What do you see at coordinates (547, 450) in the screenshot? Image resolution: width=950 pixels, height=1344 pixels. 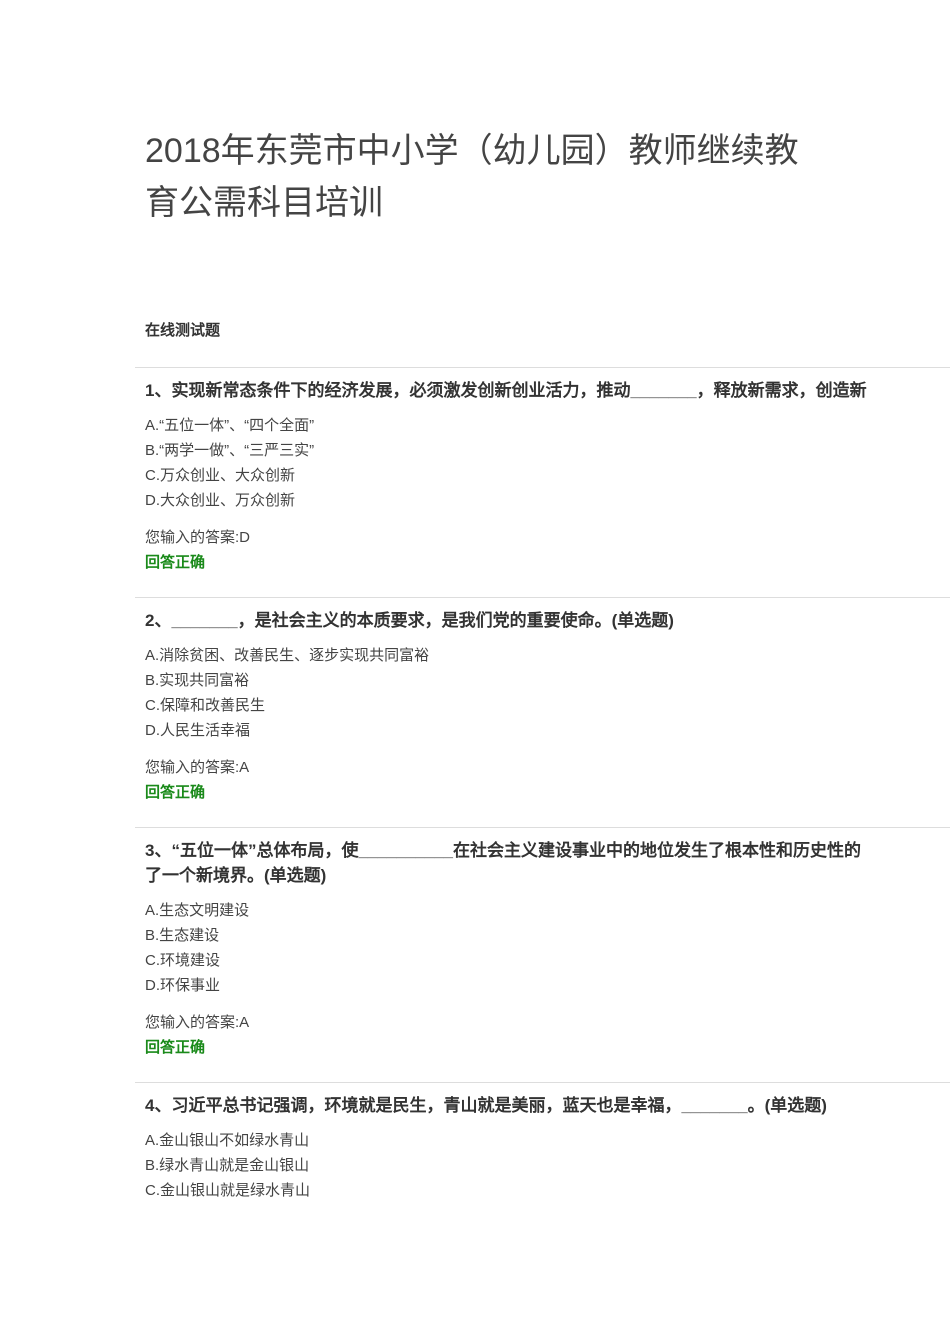 I see `option-item: B.“两学一做”、“三严三实”` at bounding box center [547, 450].